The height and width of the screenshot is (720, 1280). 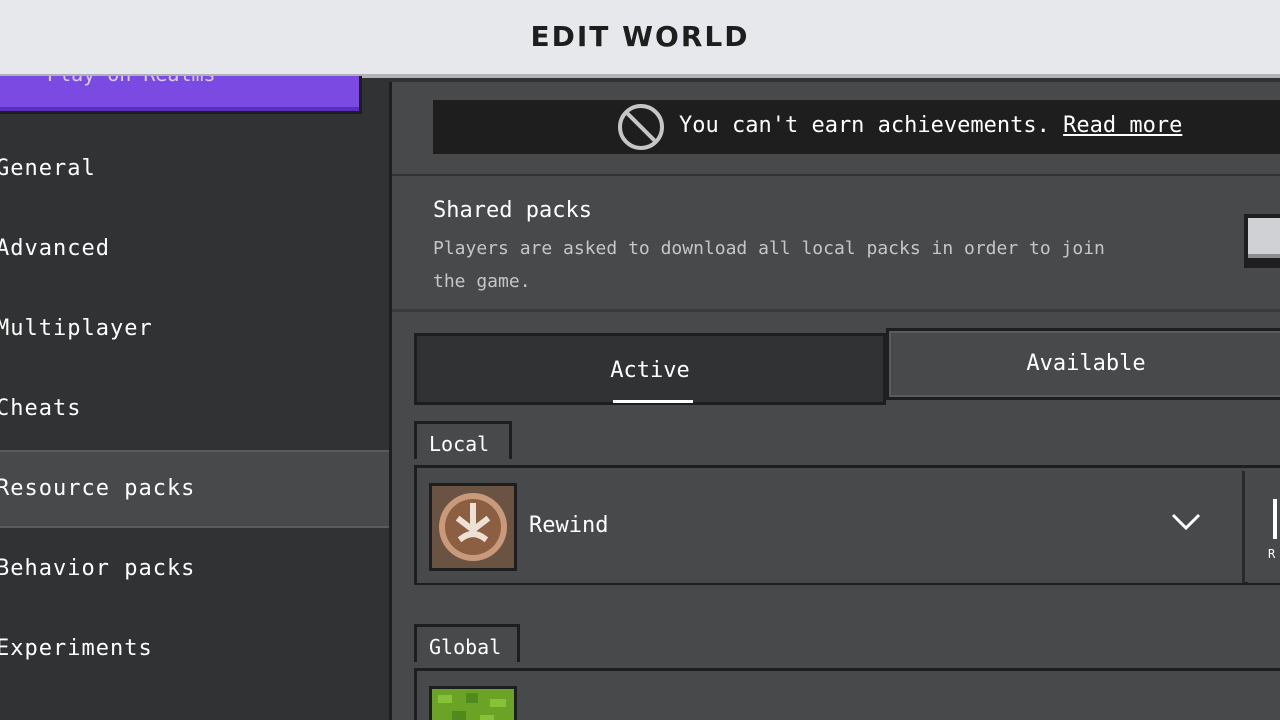 I want to click on toggle-knob, so click(x=1264, y=238).